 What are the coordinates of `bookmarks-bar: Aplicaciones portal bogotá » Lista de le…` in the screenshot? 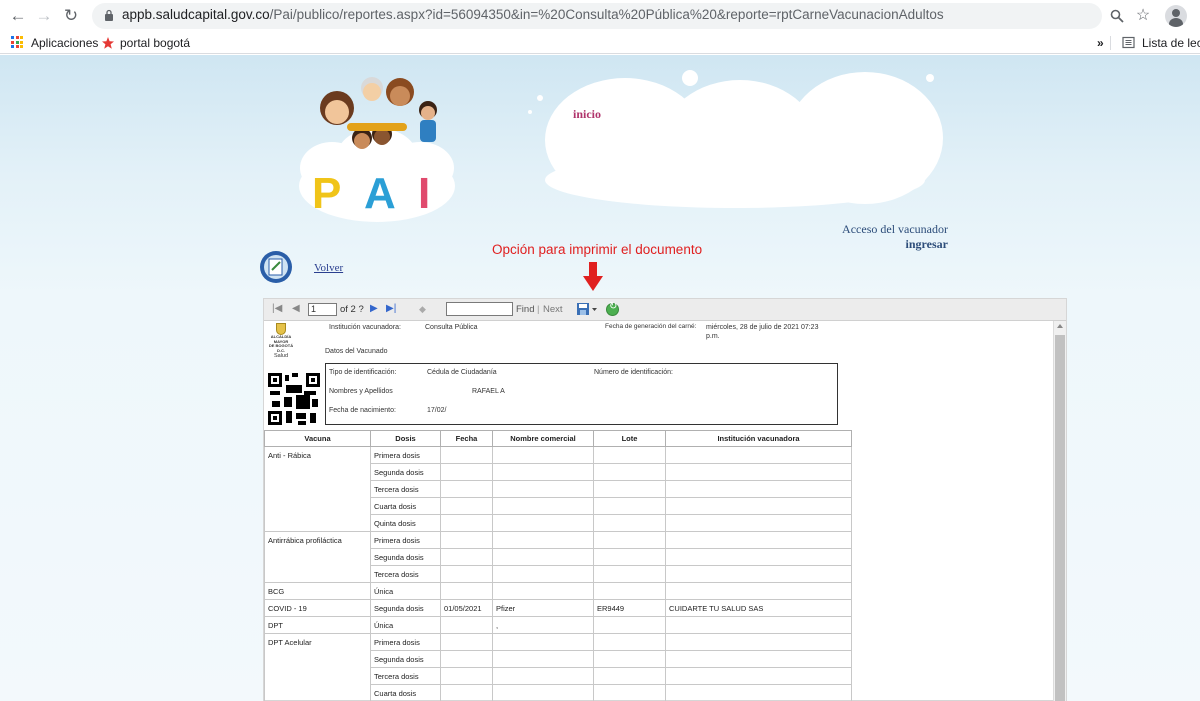 It's located at (600, 43).